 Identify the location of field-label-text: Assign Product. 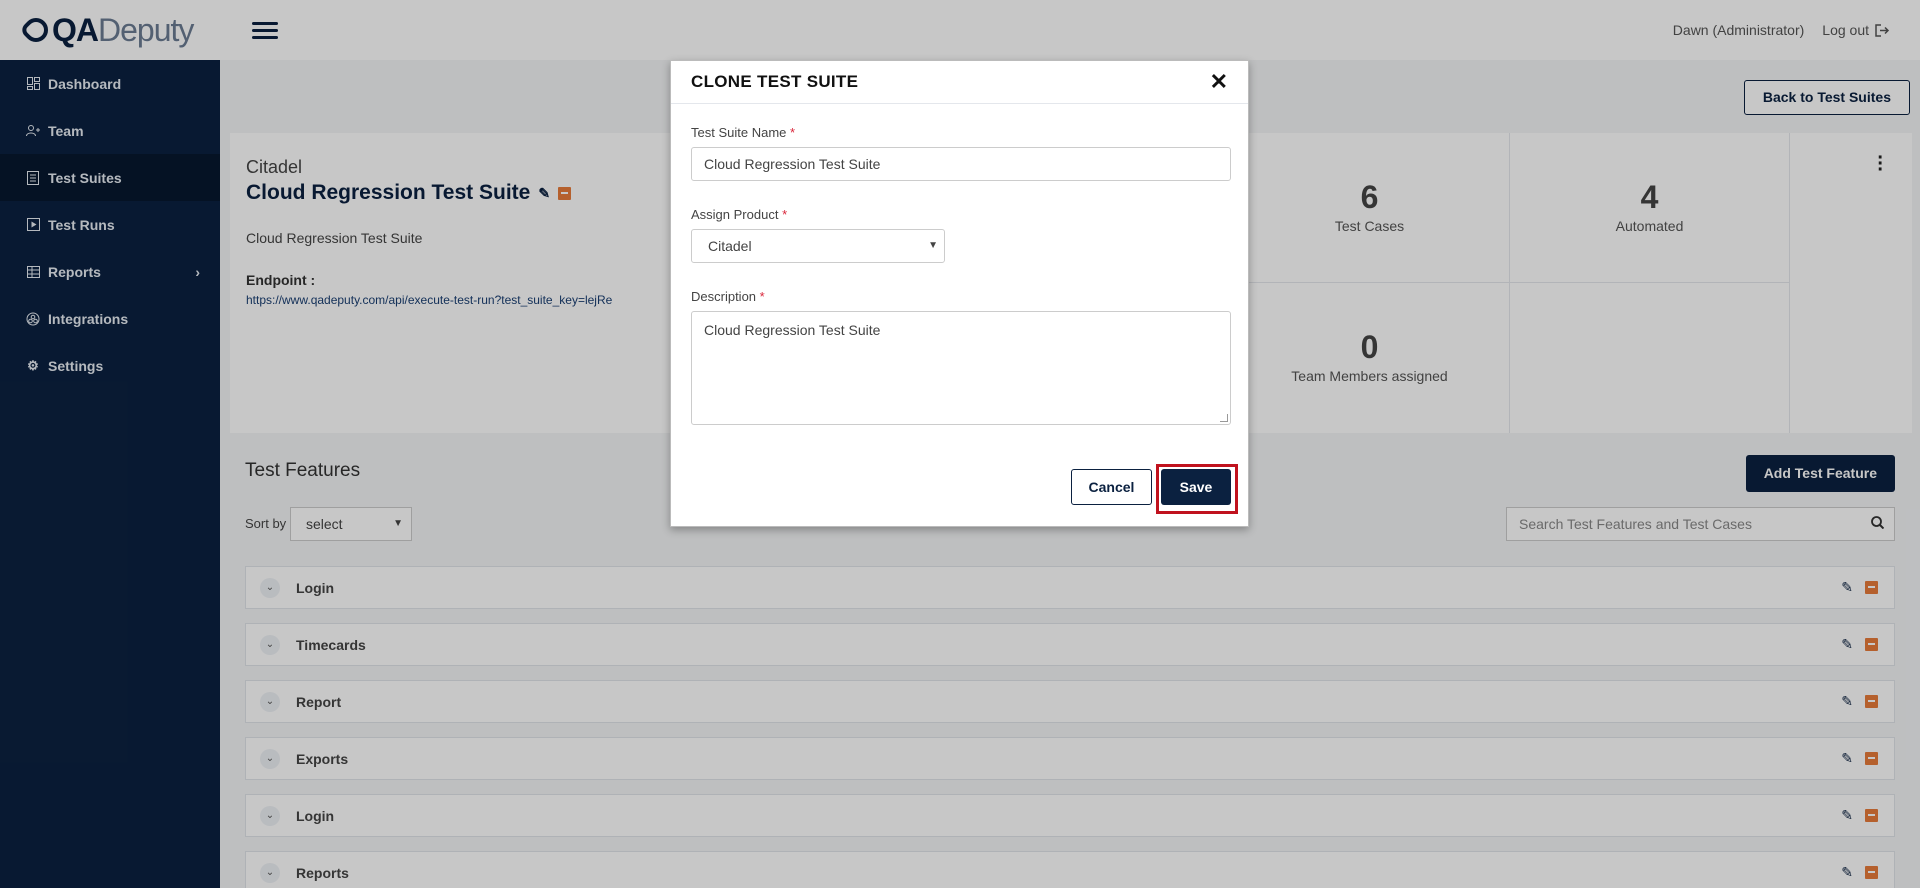
(735, 214).